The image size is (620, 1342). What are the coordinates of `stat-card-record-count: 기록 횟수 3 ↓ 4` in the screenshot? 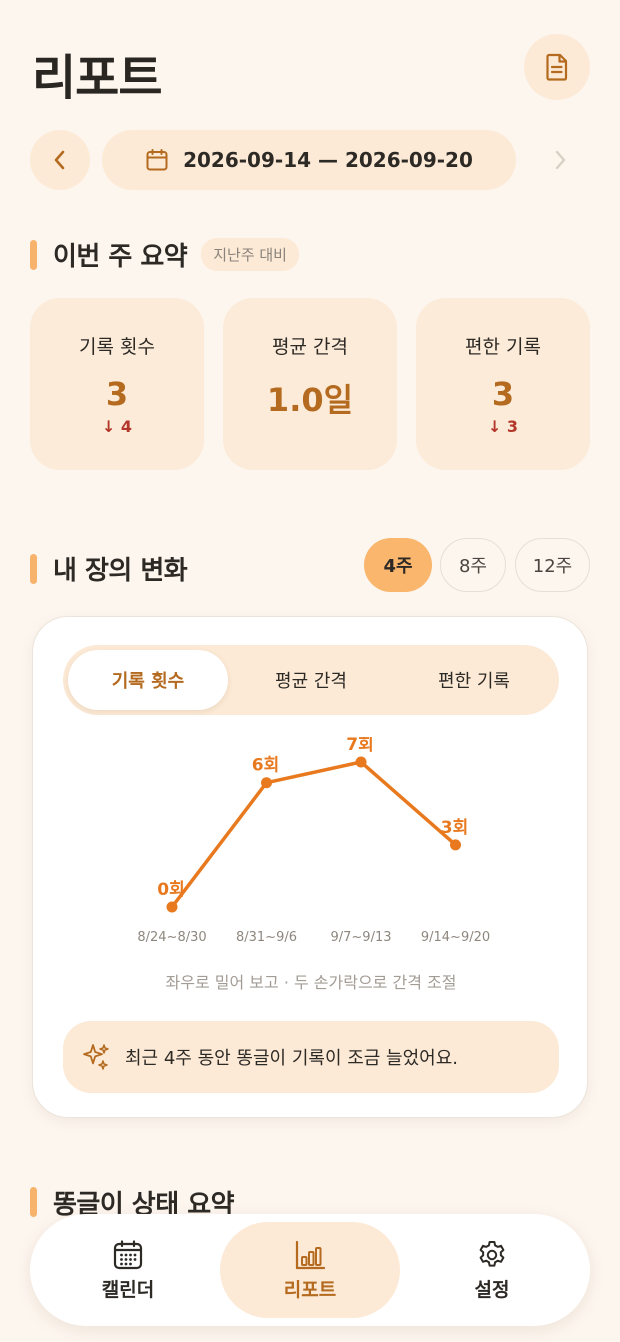 It's located at (117, 384).